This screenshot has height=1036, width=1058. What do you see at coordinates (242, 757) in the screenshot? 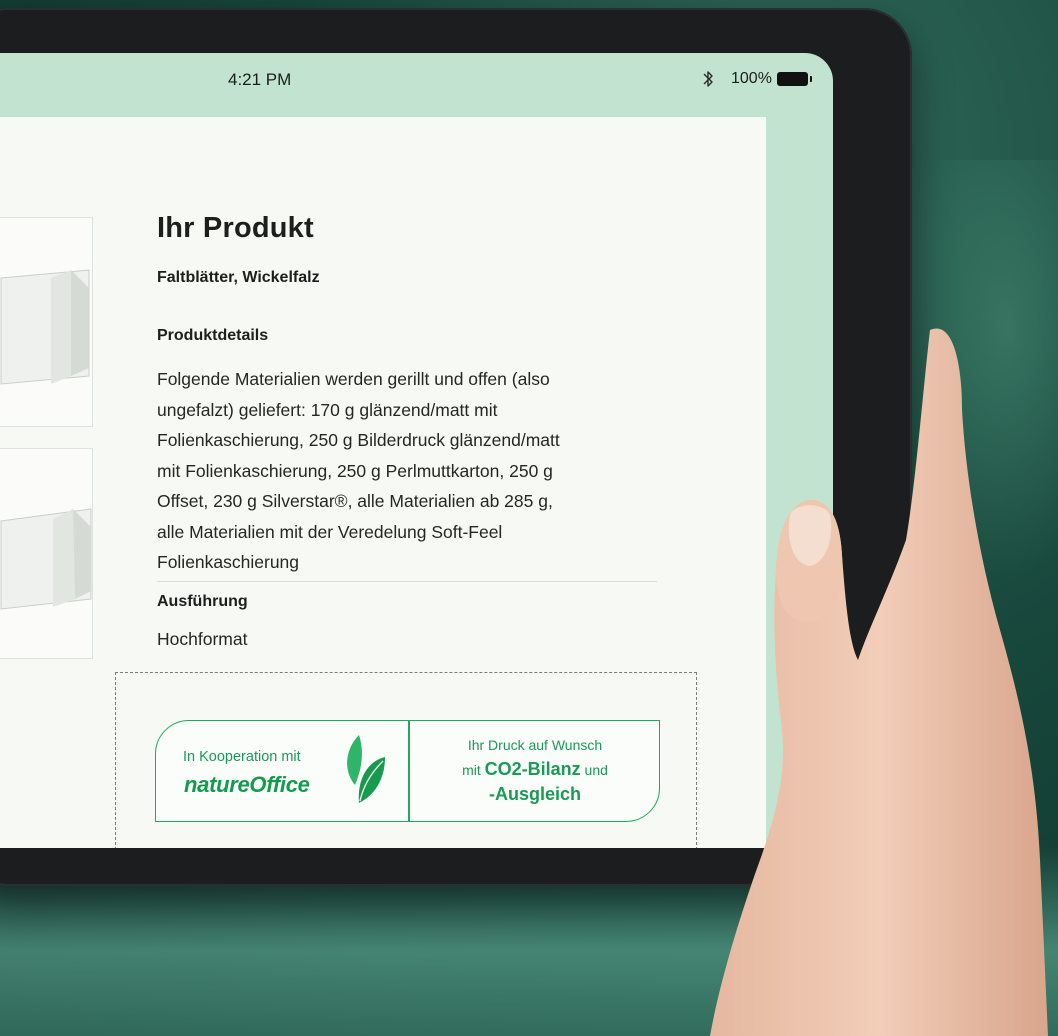
I see `cooperation-label: In Kooperation mit` at bounding box center [242, 757].